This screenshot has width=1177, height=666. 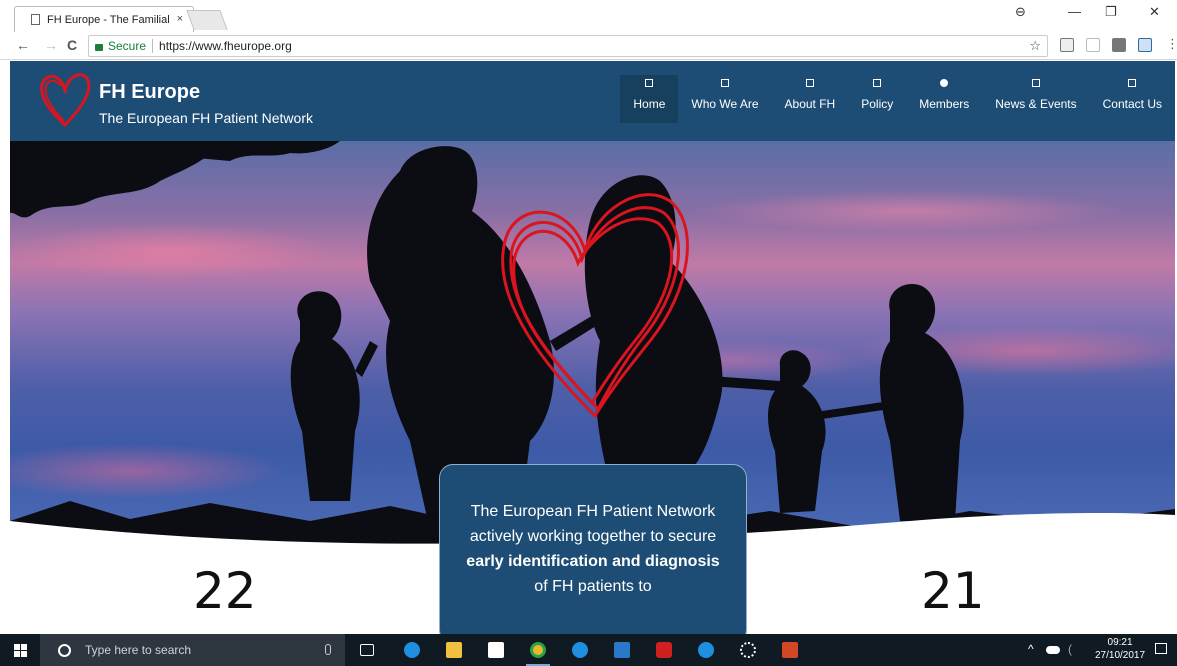 I want to click on tab-close-icon: ×, so click(x=180, y=19).